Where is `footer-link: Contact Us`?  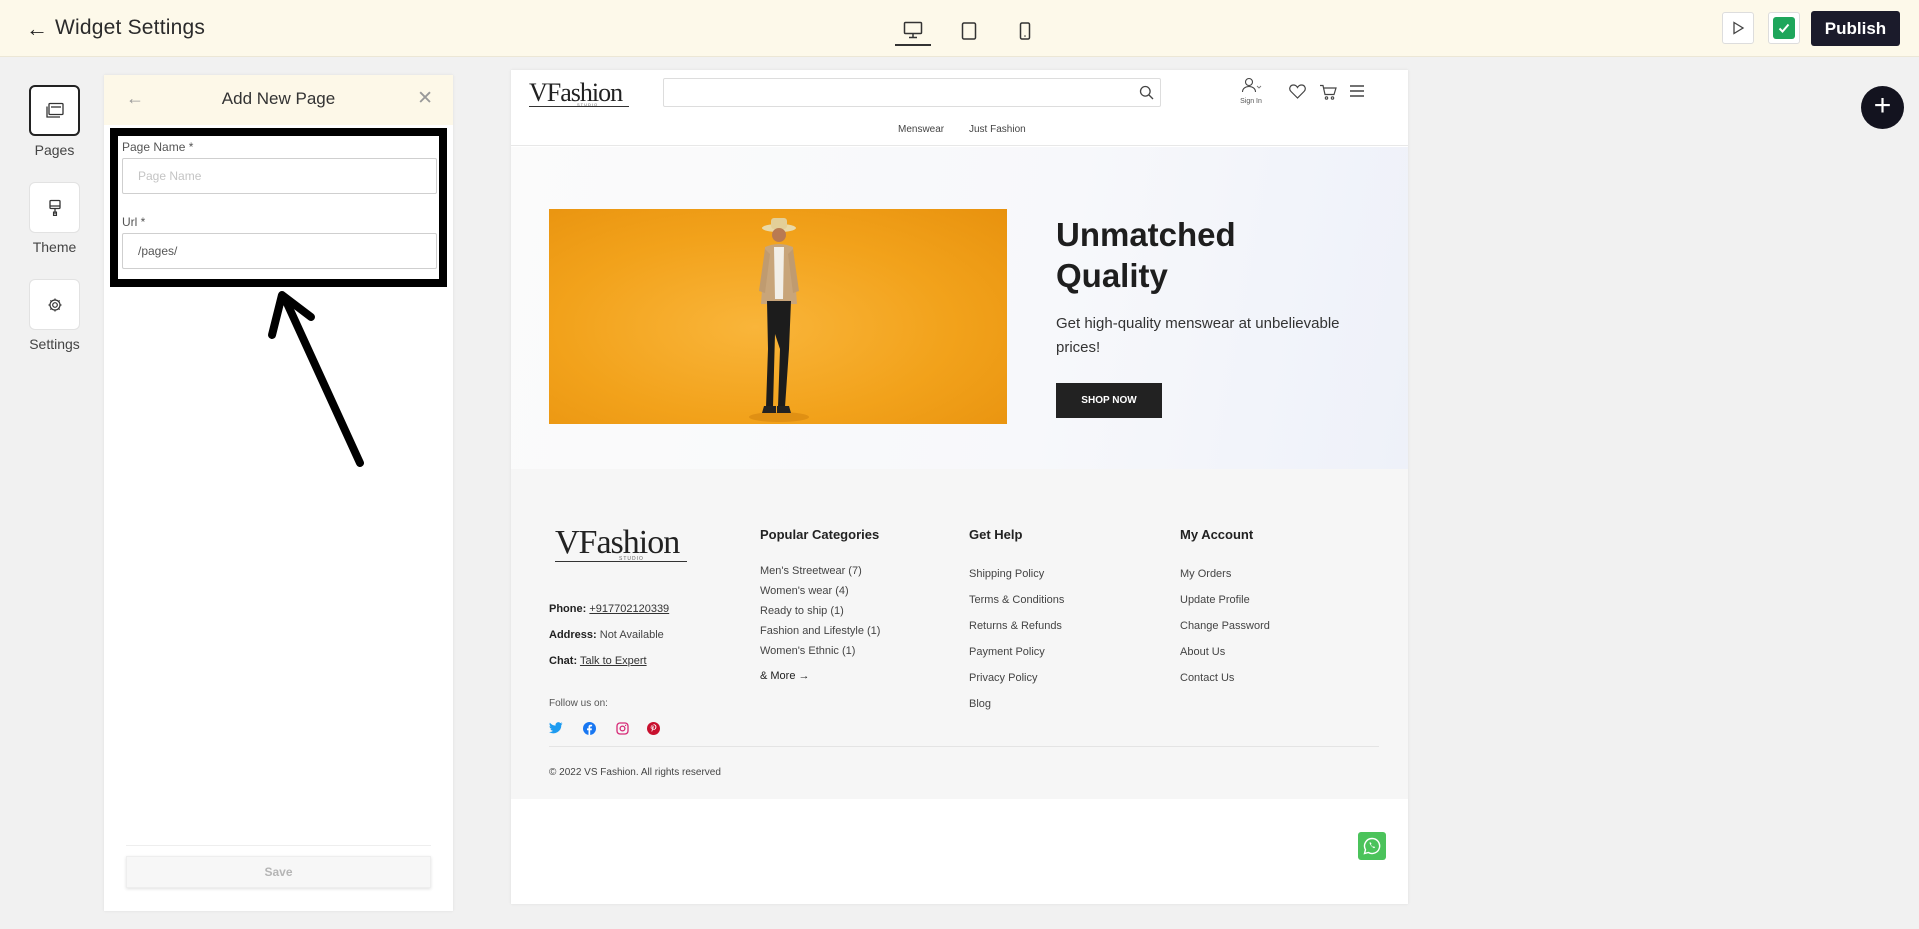
footer-link: Contact Us is located at coordinates (1207, 678).